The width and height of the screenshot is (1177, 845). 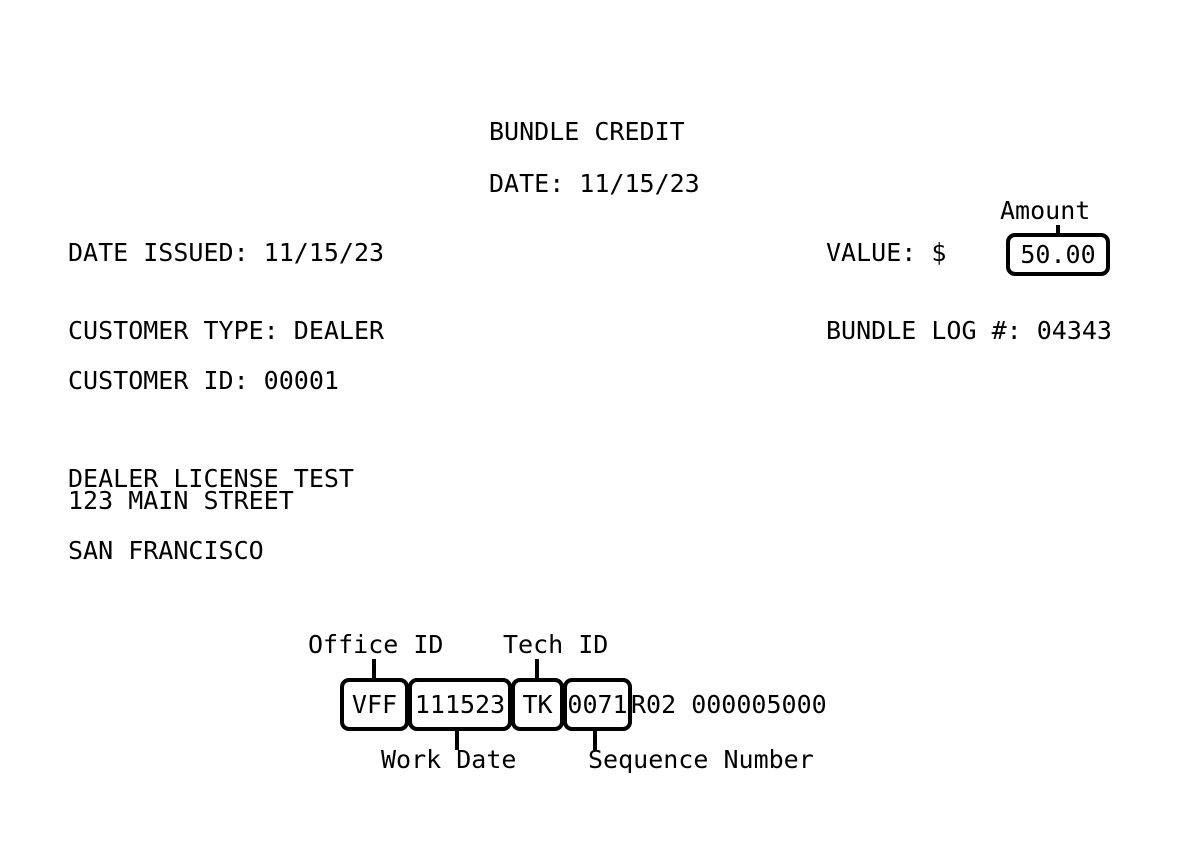 I want to click on annotation-office-id-label: Office ID, so click(x=376, y=644).